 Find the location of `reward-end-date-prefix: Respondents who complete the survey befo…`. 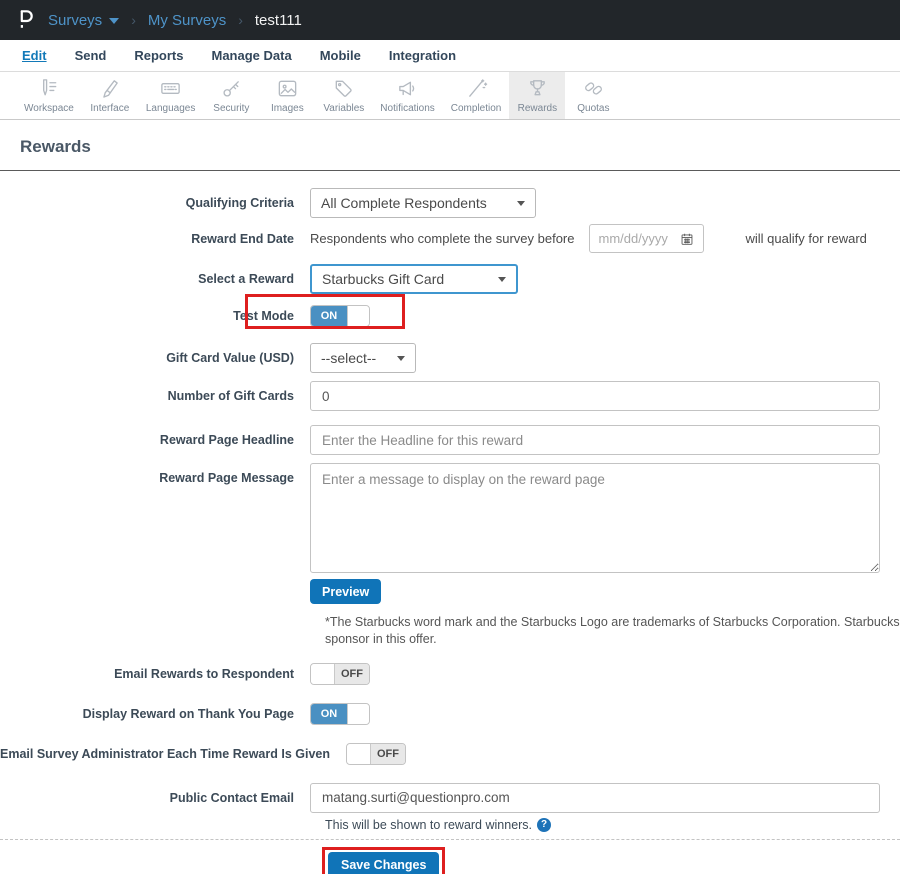

reward-end-date-prefix: Respondents who complete the survey befo… is located at coordinates (442, 238).